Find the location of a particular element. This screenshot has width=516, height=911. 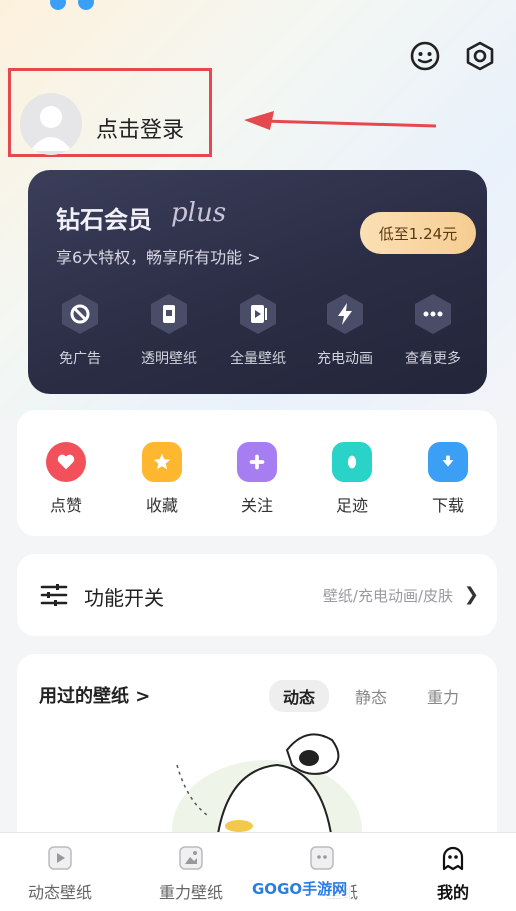

nav-dynamic-wallpaper: 动态壁纸 is located at coordinates (60, 874).